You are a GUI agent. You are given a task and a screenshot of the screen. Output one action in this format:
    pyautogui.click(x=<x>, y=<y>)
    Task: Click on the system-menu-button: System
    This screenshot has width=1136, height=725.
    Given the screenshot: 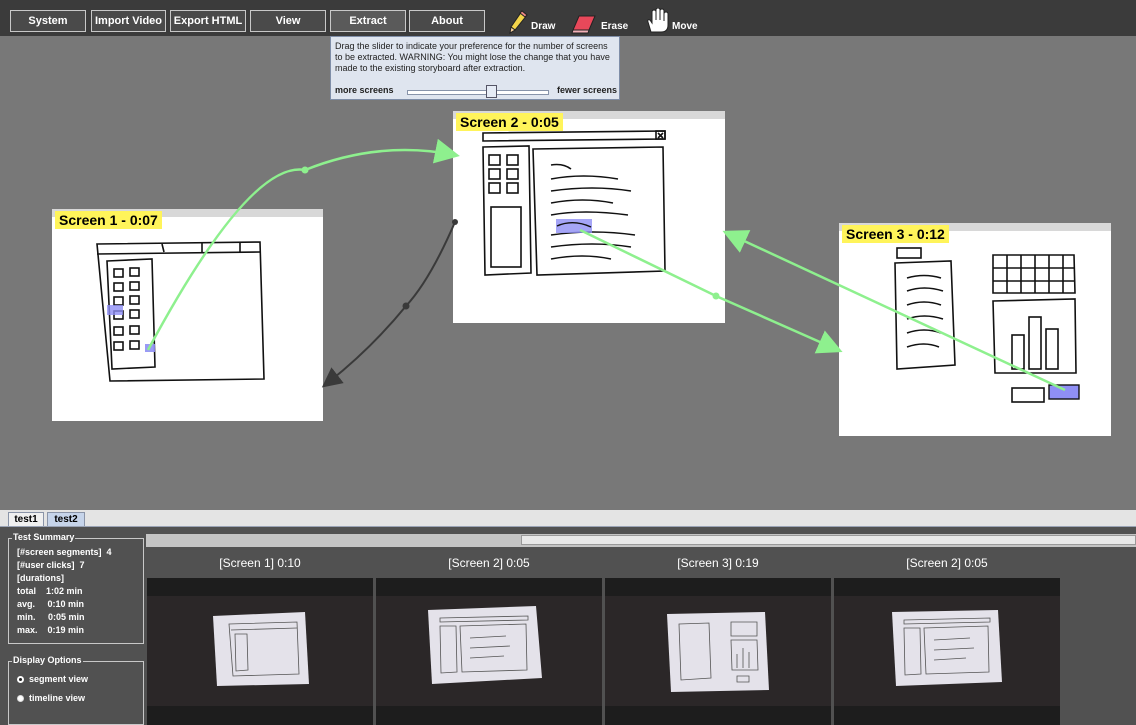 What is the action you would take?
    pyautogui.click(x=48, y=21)
    